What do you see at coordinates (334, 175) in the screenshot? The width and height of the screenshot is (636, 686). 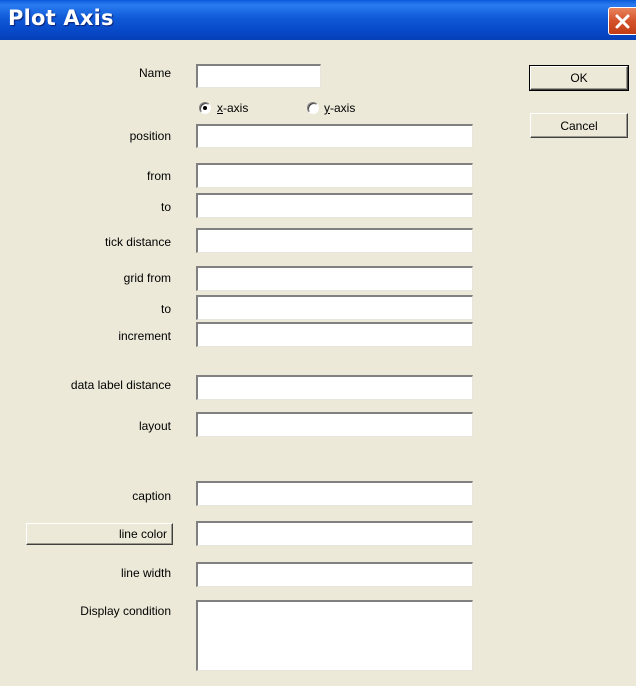 I see `from-input` at bounding box center [334, 175].